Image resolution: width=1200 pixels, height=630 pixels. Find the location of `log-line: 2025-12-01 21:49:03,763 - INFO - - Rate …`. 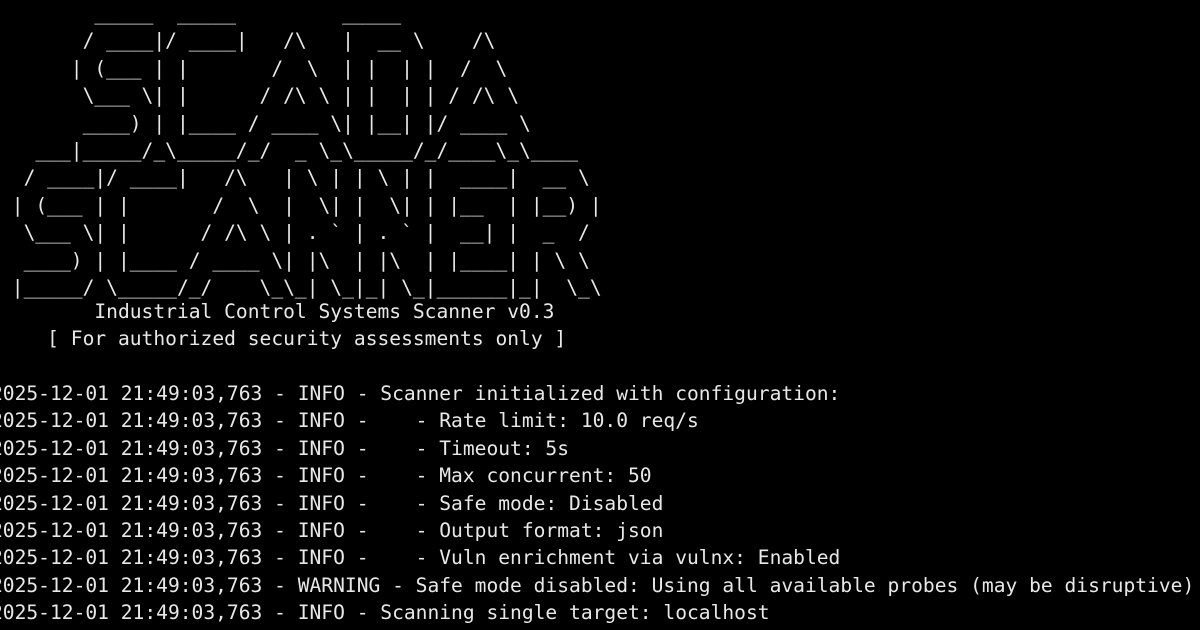

log-line: 2025-12-01 21:49:03,763 - INFO - - Rate … is located at coordinates (349, 421).